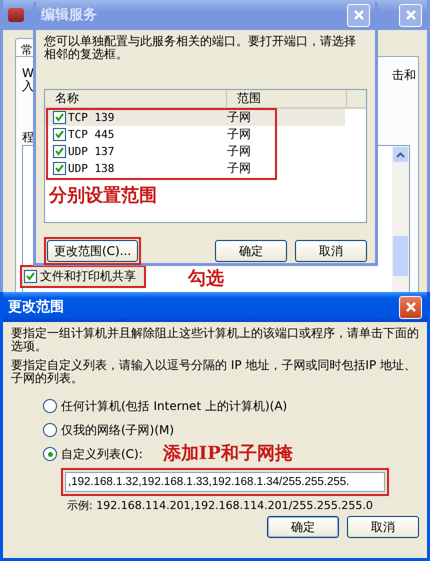 This screenshot has width=430, height=561. Describe the element at coordinates (400, 155) in the screenshot. I see `chevron-up-icon` at that location.